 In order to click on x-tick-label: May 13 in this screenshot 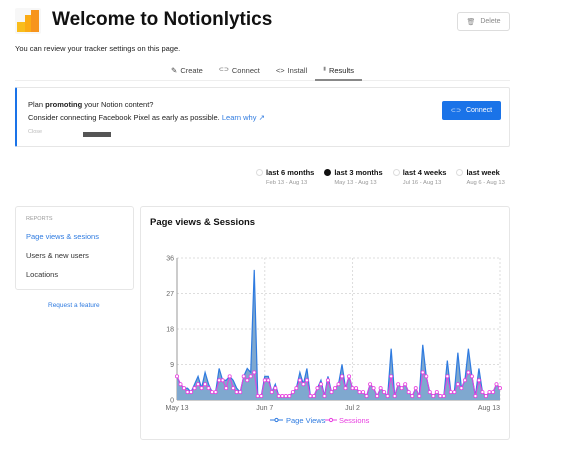, I will do `click(177, 408)`.